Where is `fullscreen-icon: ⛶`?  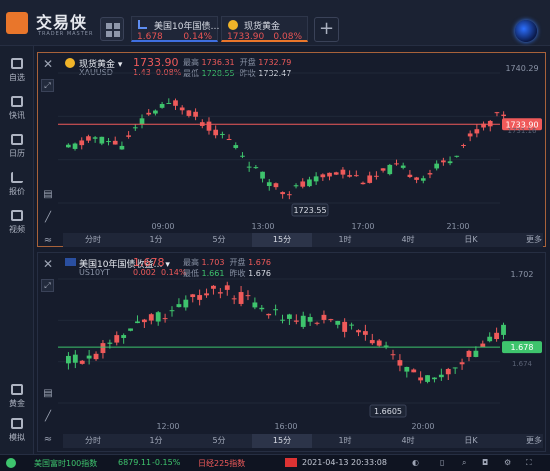
fullscreen-icon: ⛶ is located at coordinates (529, 463).